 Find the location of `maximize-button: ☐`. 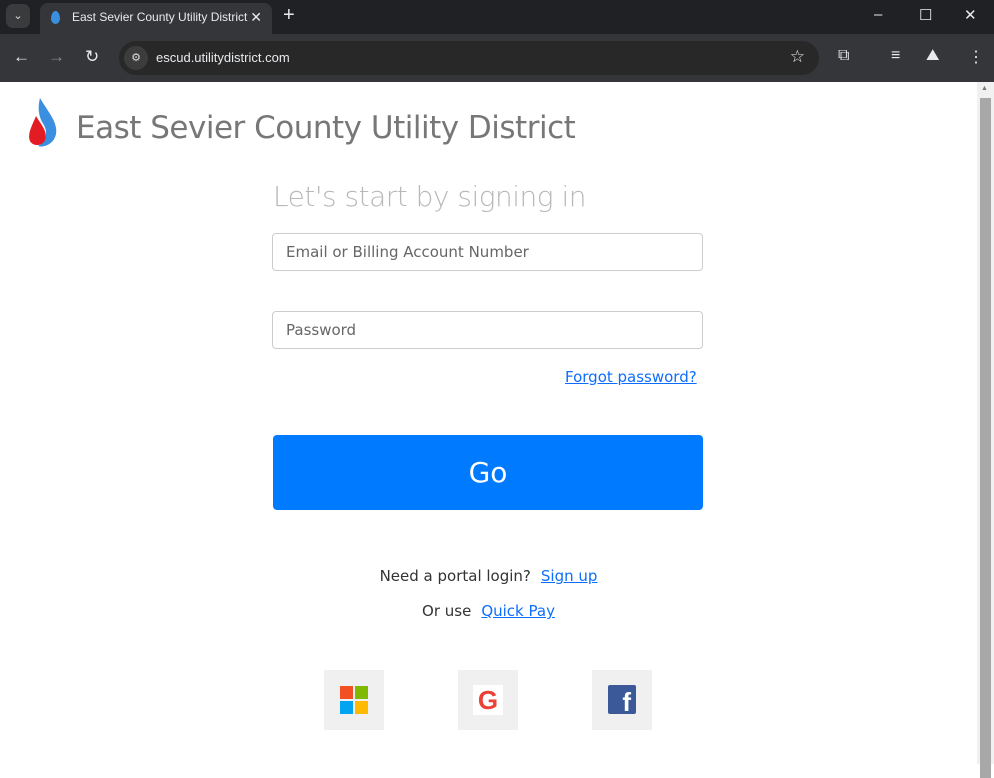

maximize-button: ☐ is located at coordinates (925, 15).